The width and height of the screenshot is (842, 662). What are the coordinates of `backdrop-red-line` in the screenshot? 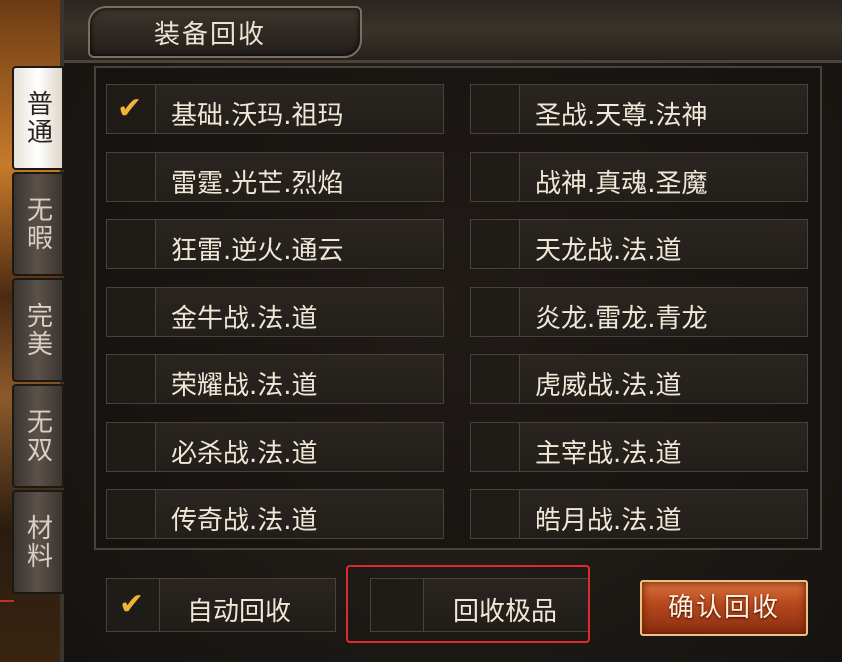 It's located at (7, 601).